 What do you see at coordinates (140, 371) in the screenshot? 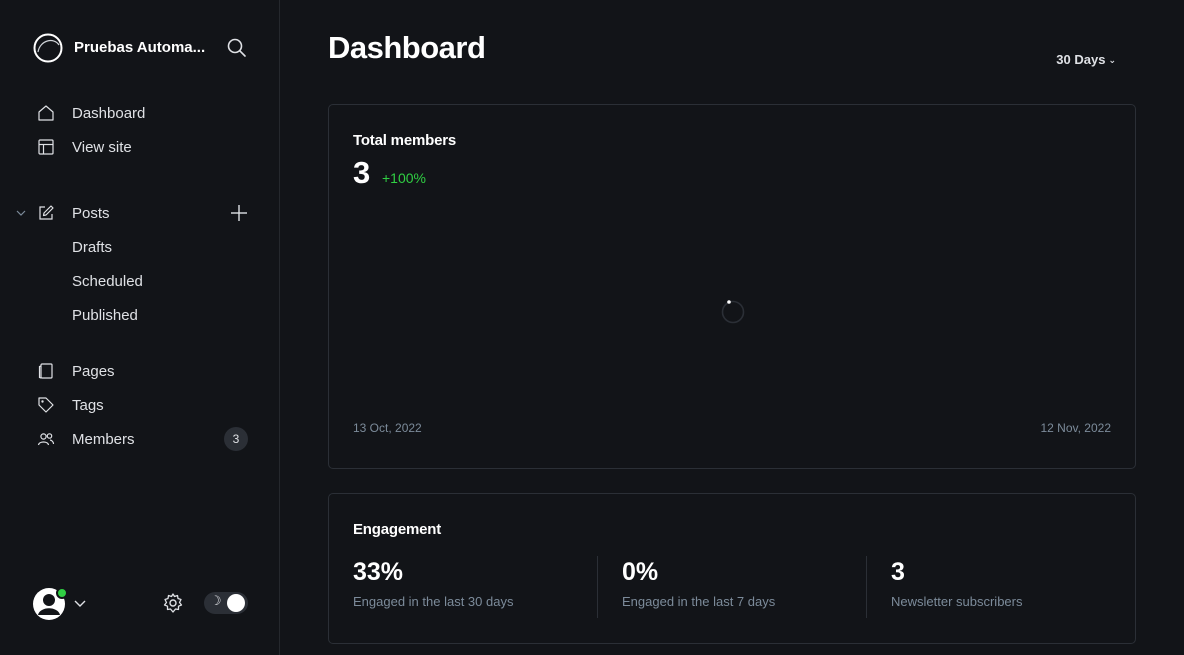
I see `nav-pages: Pages` at bounding box center [140, 371].